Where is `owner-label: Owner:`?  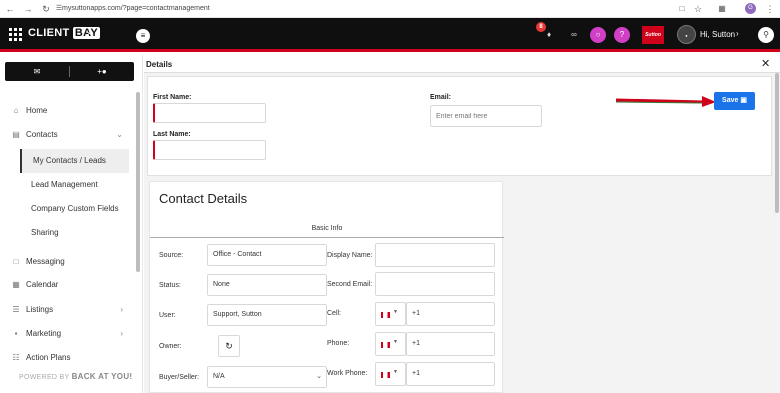 owner-label: Owner: is located at coordinates (170, 346).